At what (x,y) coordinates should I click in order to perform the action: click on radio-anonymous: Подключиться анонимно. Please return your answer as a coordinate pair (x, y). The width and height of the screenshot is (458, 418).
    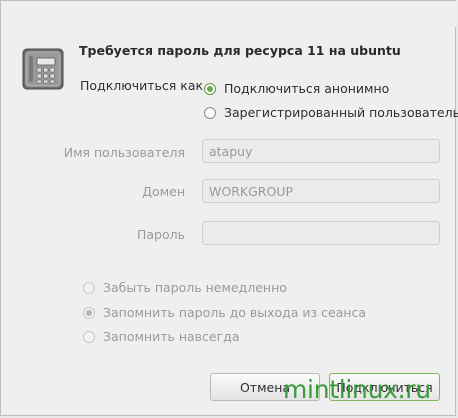
    Looking at the image, I should click on (296, 88).